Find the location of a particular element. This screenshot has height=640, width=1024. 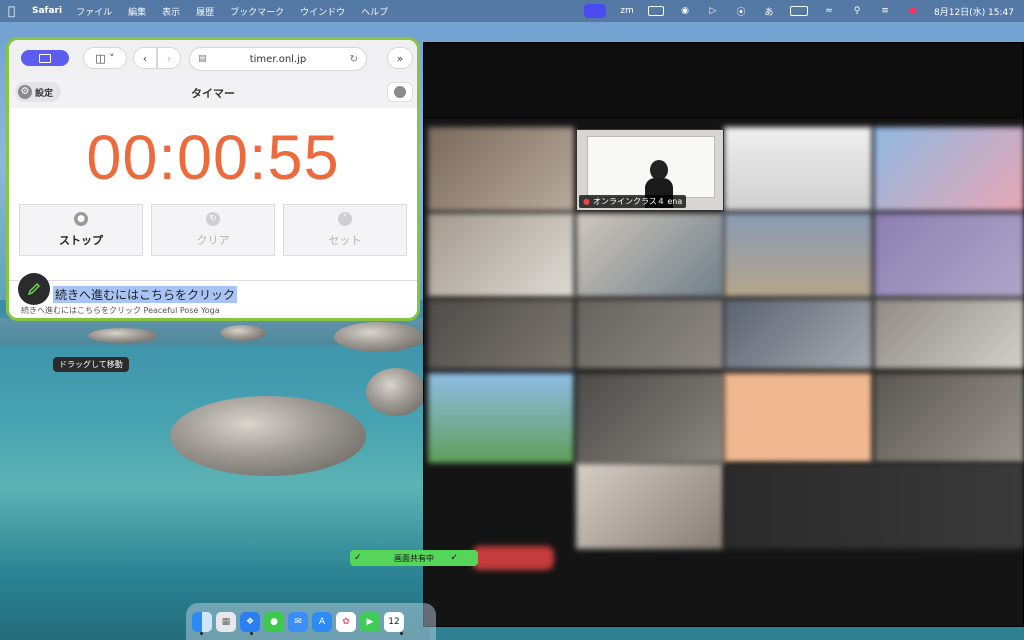

screen-sharing-label: 画面共有中 is located at coordinates (414, 558).